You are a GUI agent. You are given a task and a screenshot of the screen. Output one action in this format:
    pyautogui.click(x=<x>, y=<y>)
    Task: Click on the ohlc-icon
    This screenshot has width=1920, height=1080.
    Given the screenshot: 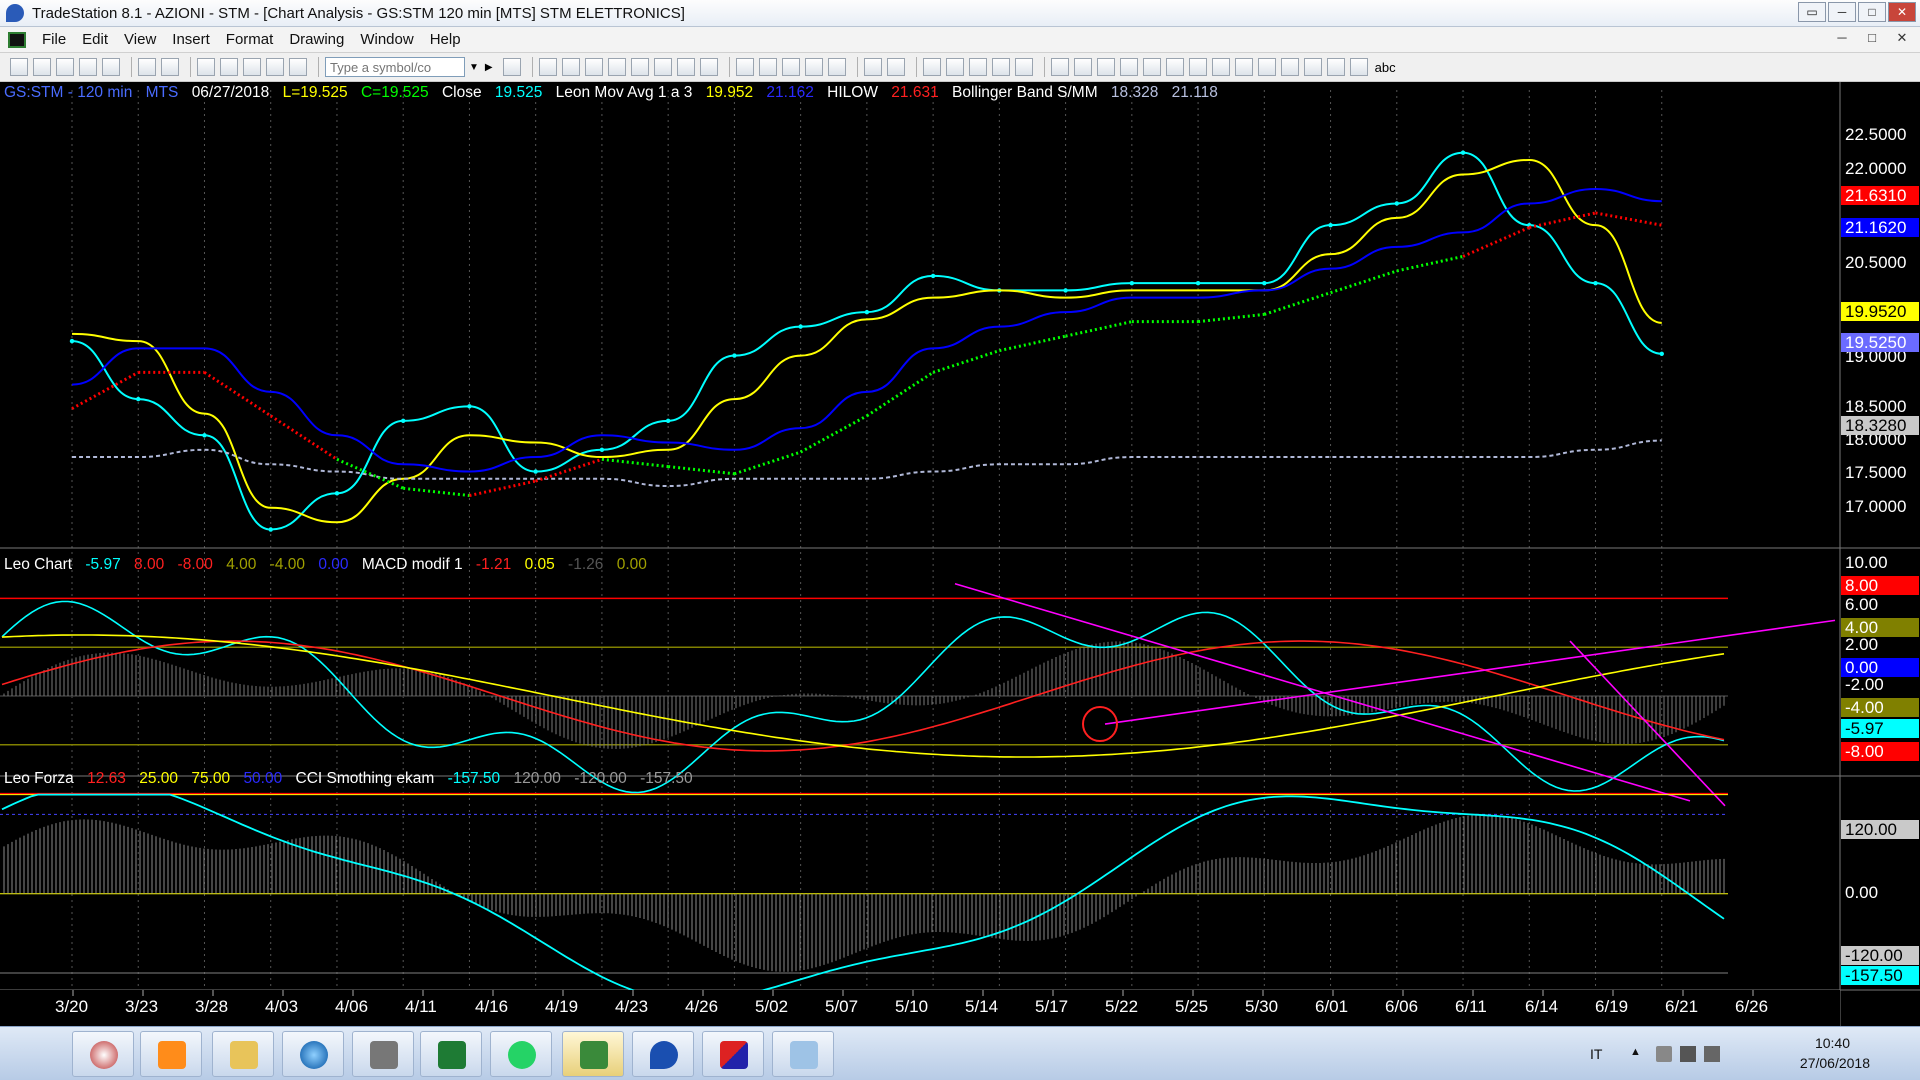 What is the action you would take?
    pyautogui.click(x=790, y=67)
    